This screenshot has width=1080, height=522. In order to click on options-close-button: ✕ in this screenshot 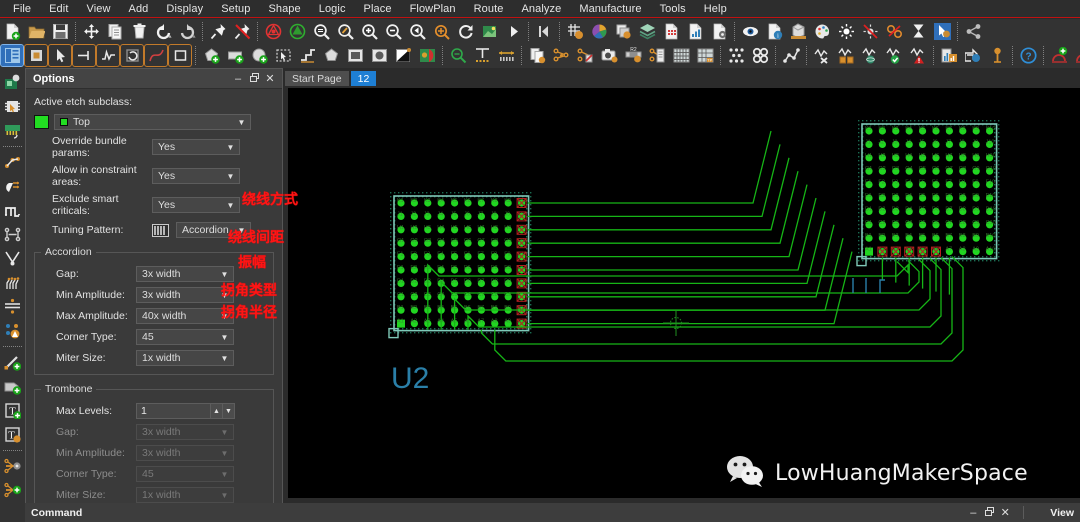, I will do `click(270, 79)`.